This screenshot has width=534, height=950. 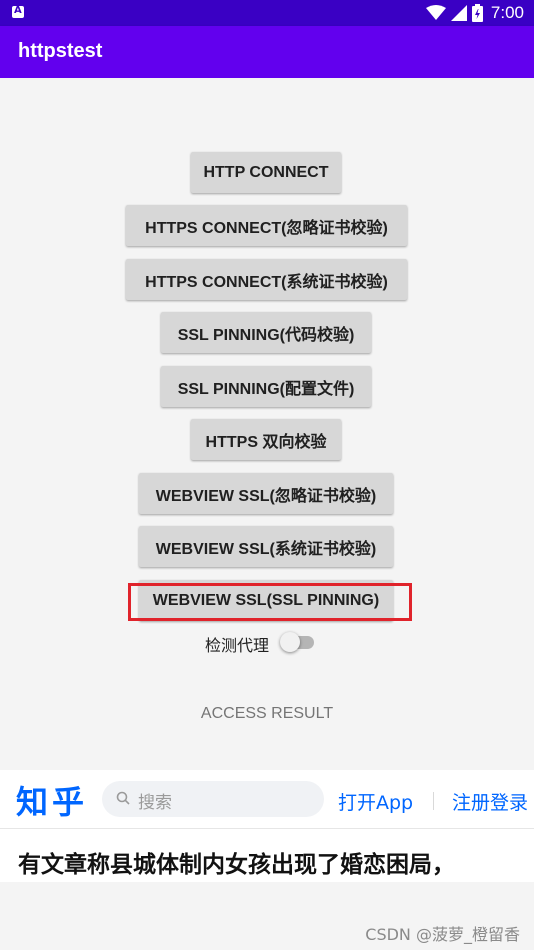 What do you see at coordinates (266, 493) in the screenshot?
I see `webview-ssl-ignore-cert-button: WEBVIEW SSL(忽略证书校验)` at bounding box center [266, 493].